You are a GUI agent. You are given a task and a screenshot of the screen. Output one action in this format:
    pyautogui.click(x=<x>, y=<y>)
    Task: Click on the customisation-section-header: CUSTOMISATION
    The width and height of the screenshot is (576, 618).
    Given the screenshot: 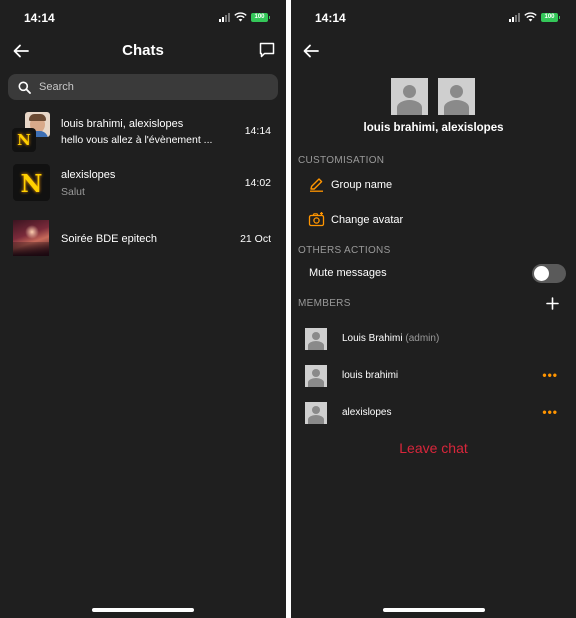 What is the action you would take?
    pyautogui.click(x=341, y=160)
    